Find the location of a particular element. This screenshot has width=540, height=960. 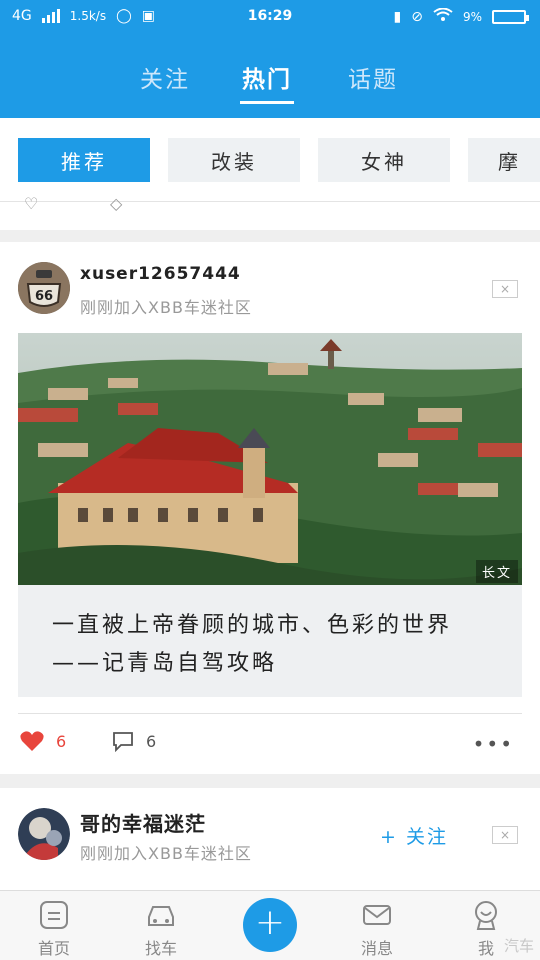

battery-icon is located at coordinates (510, 17).